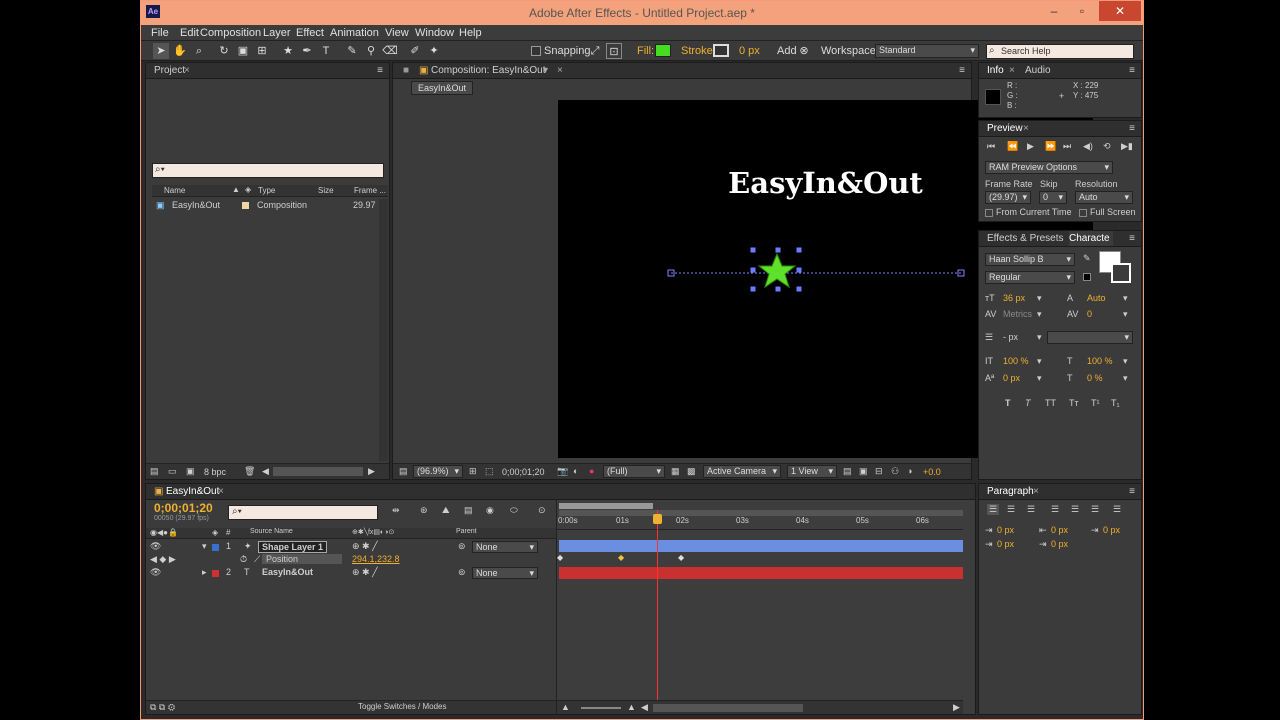 The width and height of the screenshot is (1280, 720). Describe the element at coordinates (351, 573) in the screenshot. I see `layer-row-2: 👁 ▸ 2 T EasyIn&Out ⊕ ✱ ╱ ⊚ None` at that location.